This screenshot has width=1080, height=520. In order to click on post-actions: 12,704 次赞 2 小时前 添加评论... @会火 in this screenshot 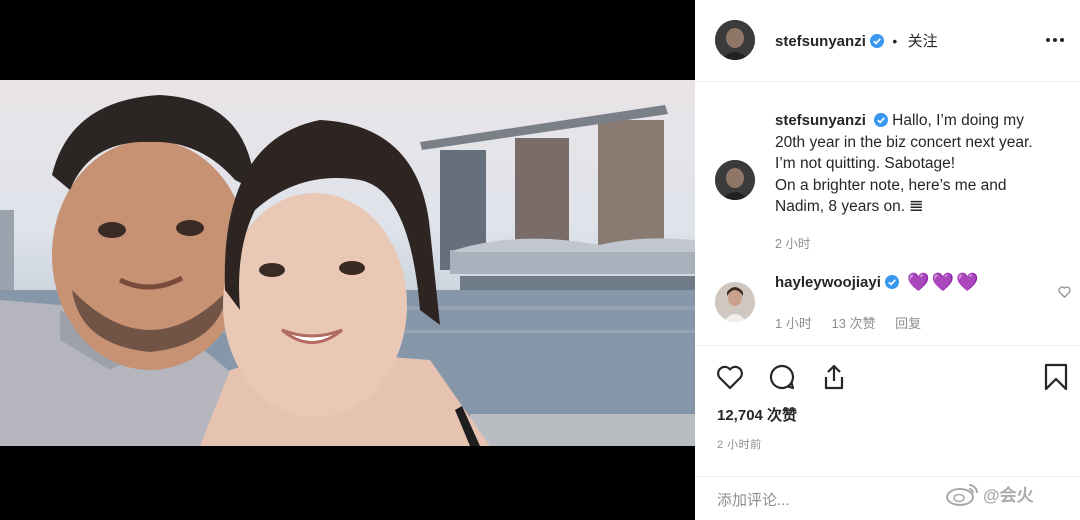, I will do `click(887, 432)`.